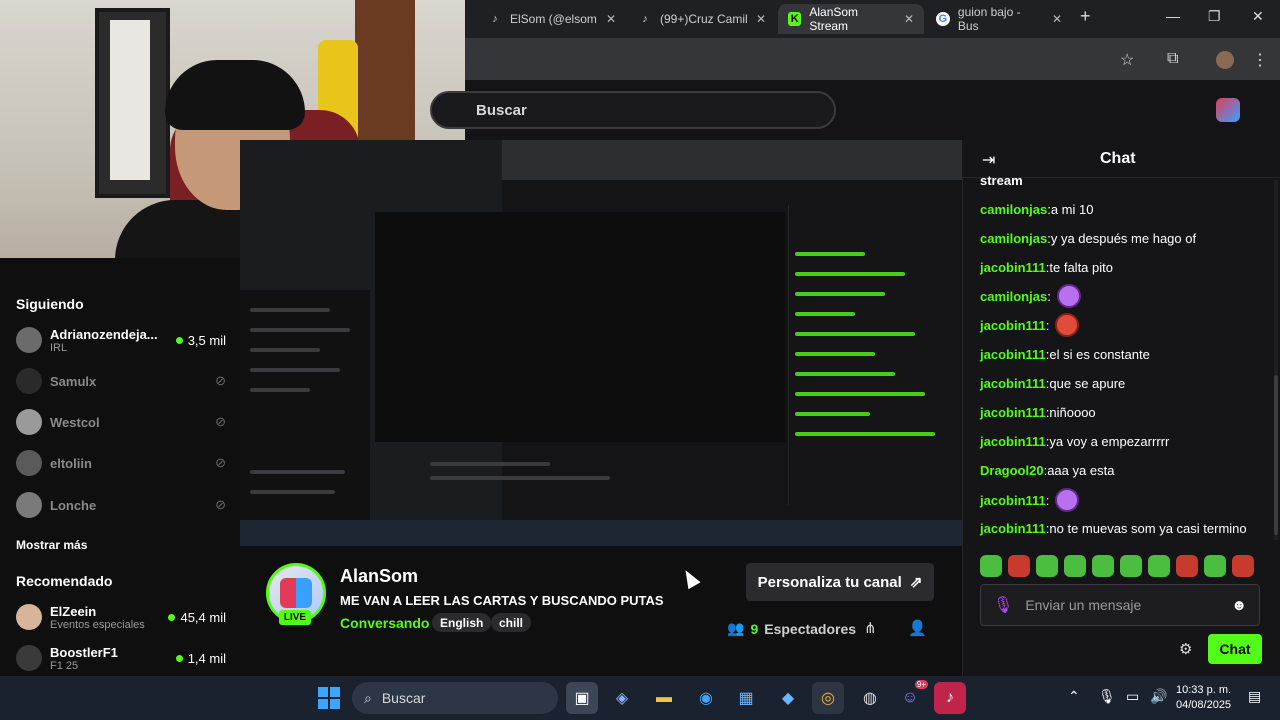 The height and width of the screenshot is (720, 1280). I want to click on windows-start-icon, so click(329, 698).